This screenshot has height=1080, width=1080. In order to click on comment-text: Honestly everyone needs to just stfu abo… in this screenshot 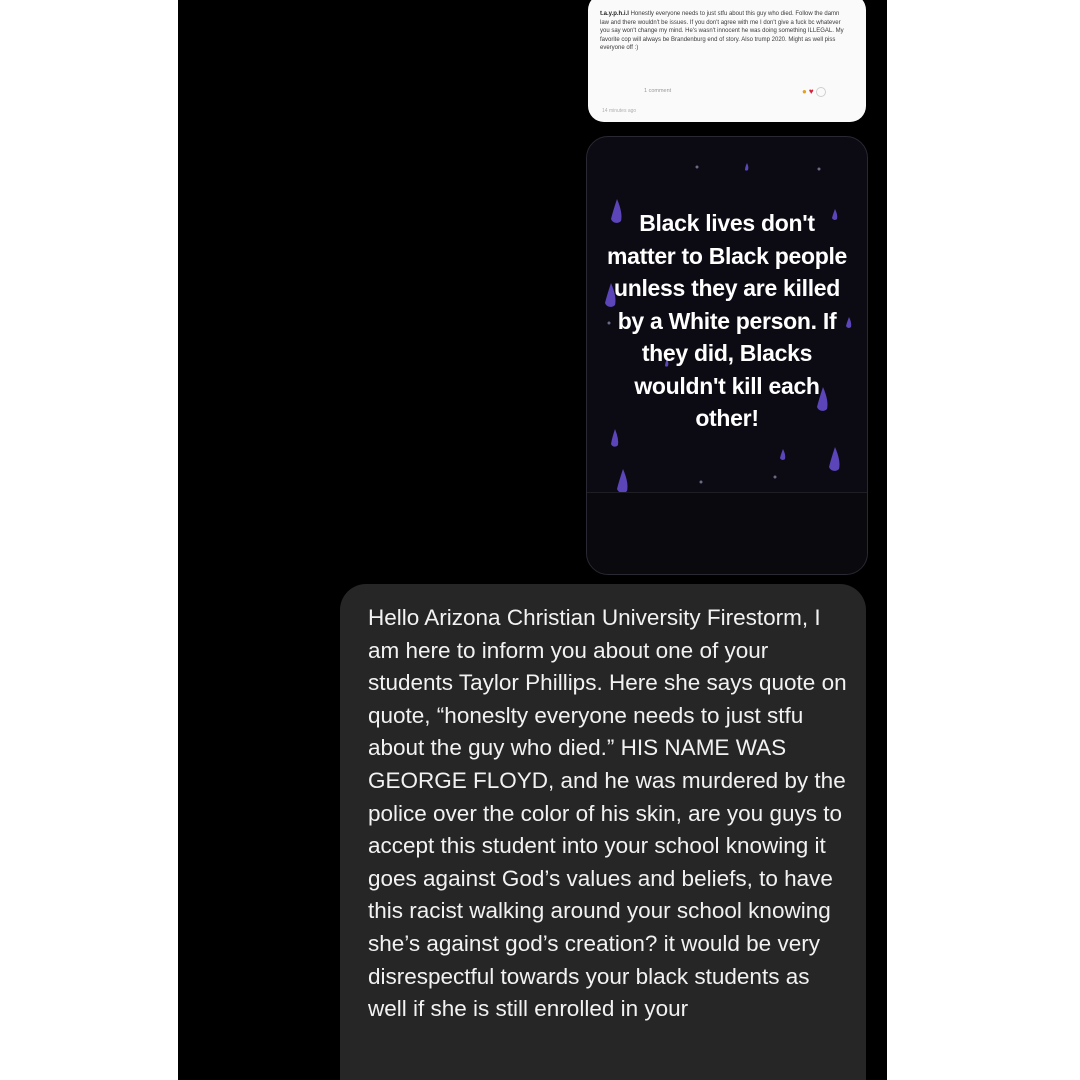, I will do `click(722, 31)`.